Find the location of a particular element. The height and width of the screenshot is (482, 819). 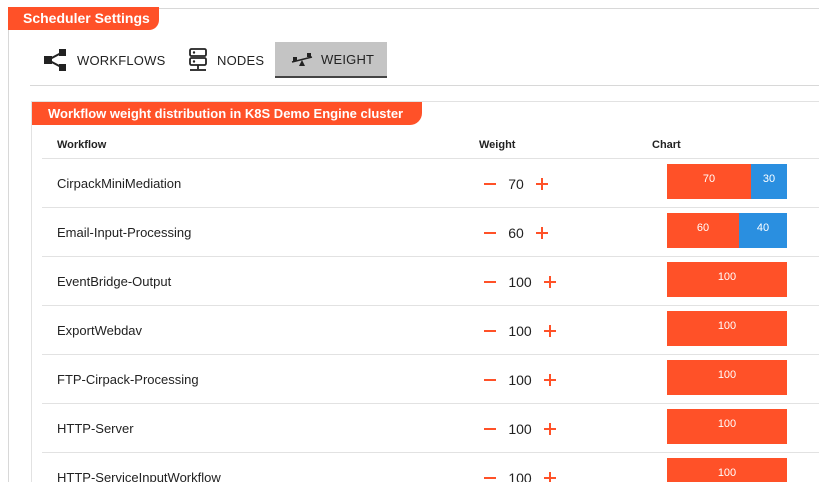

workflow-name: HTTP-ServiceInputWorkflow is located at coordinates (139, 476).